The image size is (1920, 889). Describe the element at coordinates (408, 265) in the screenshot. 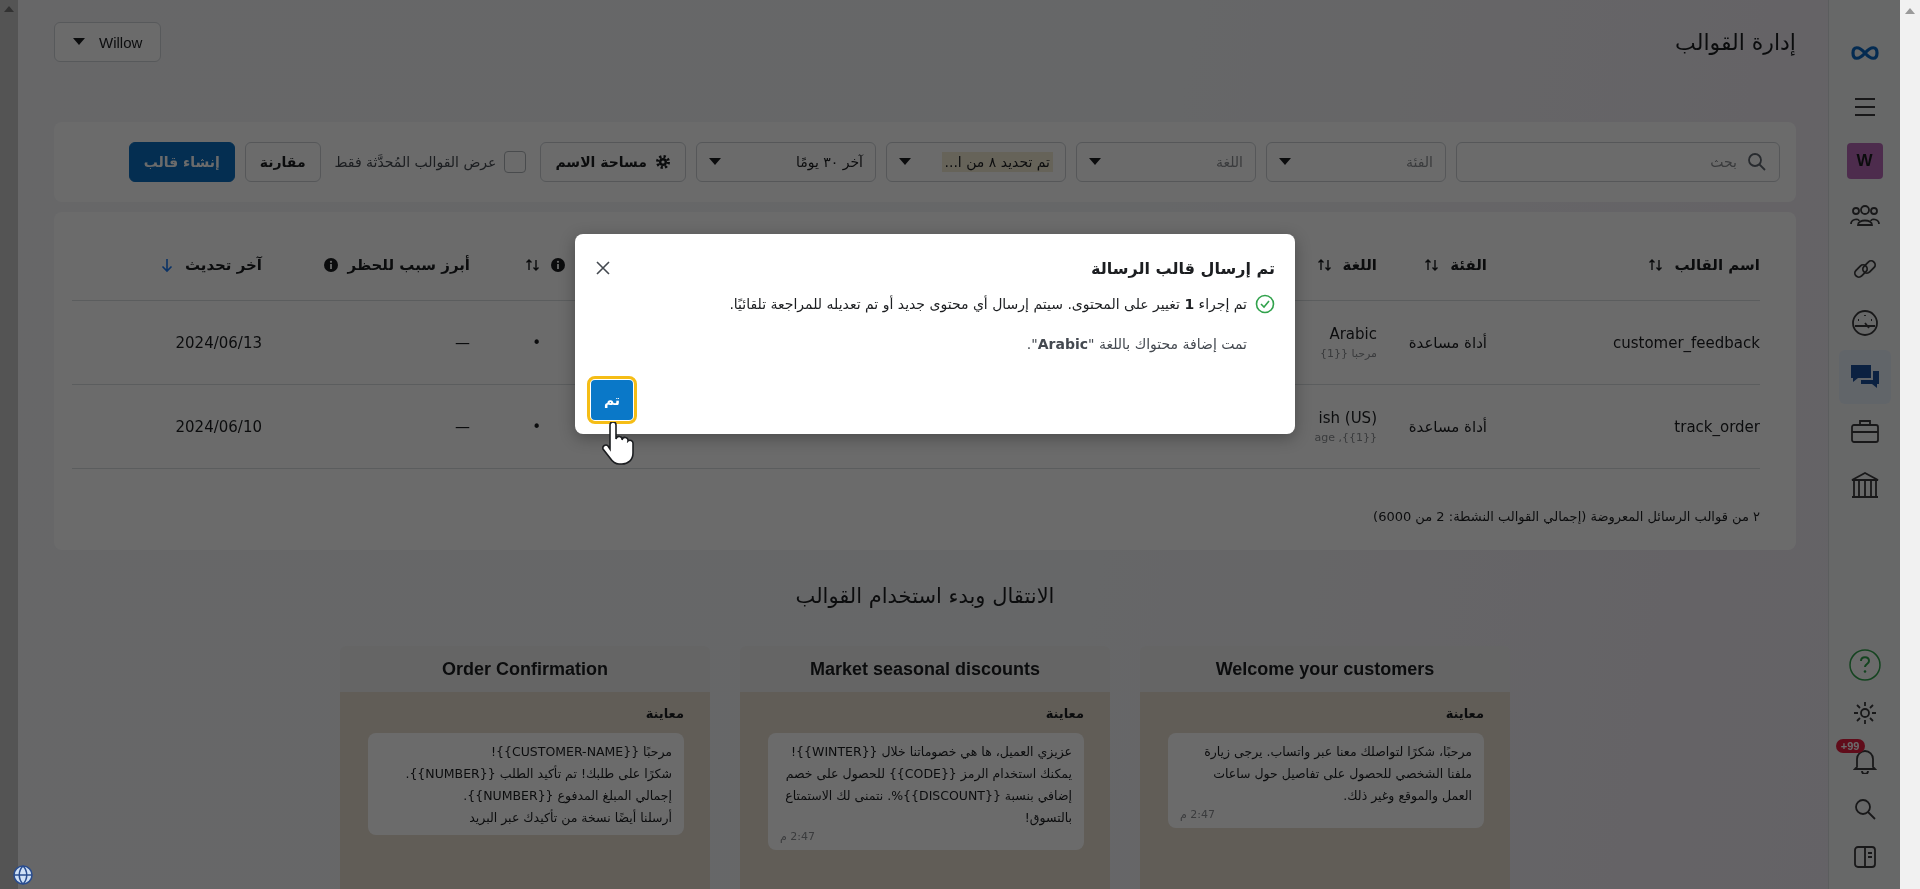

I see `column-header: أبرز سبب للحظر` at that location.